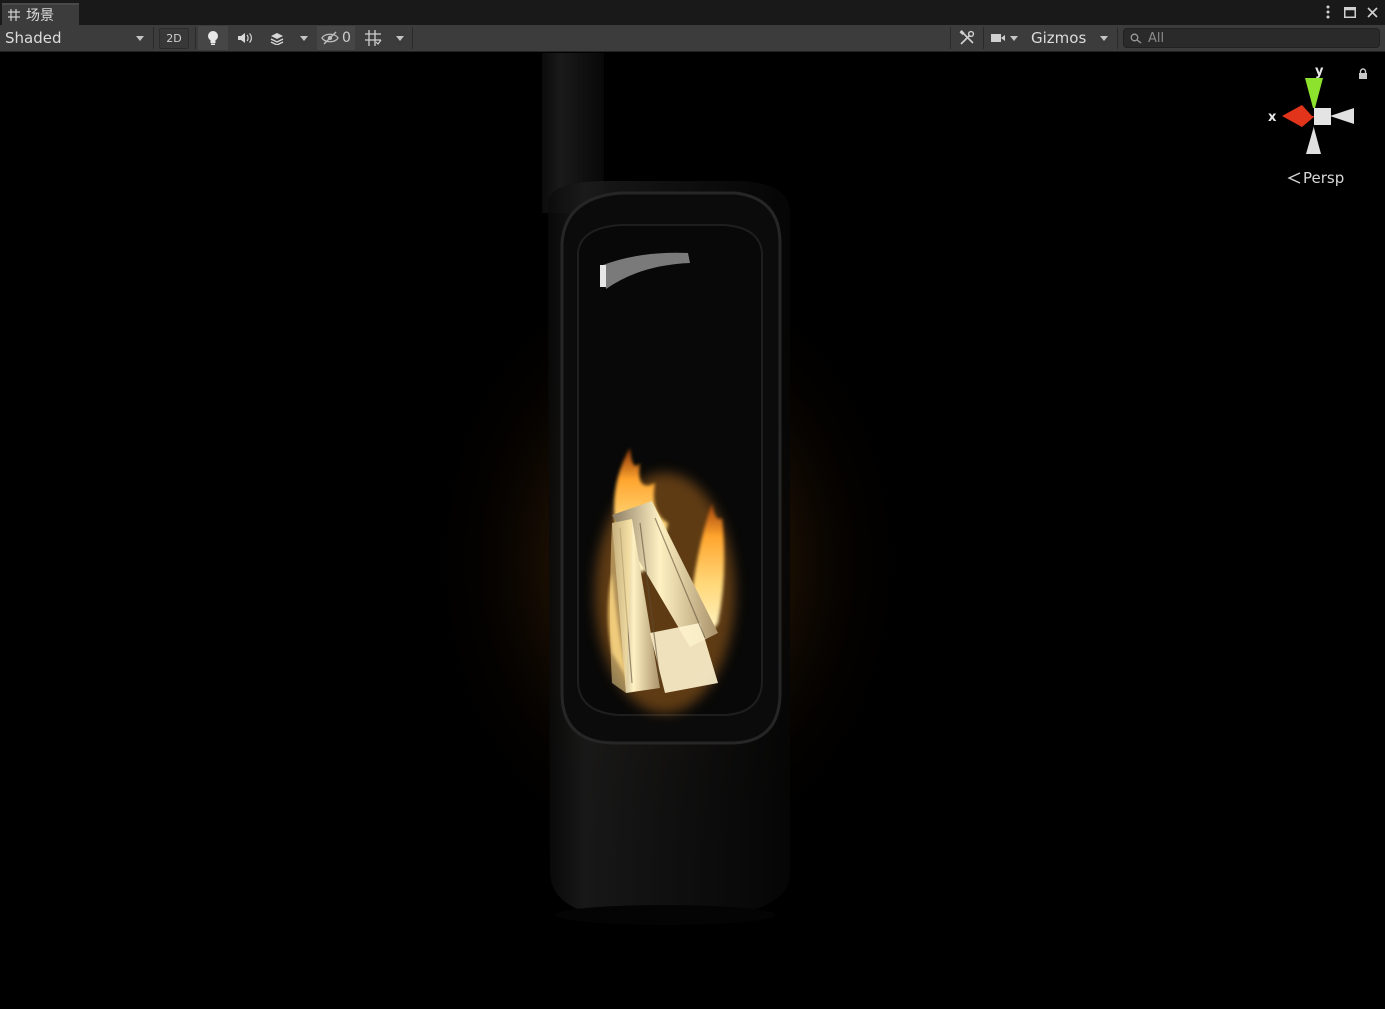 The width and height of the screenshot is (1385, 1009). Describe the element at coordinates (33, 38) in the screenshot. I see `draw-mode-label: Shaded` at that location.